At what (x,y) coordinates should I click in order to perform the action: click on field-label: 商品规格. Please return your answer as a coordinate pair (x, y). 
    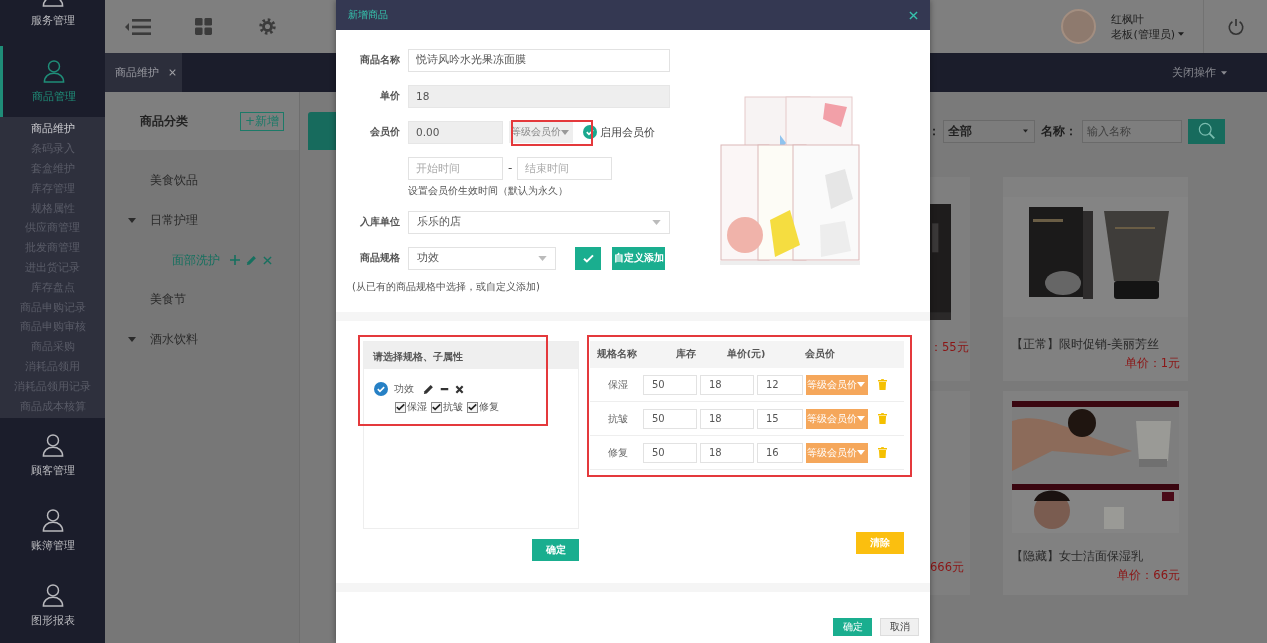
    Looking at the image, I should click on (380, 258).